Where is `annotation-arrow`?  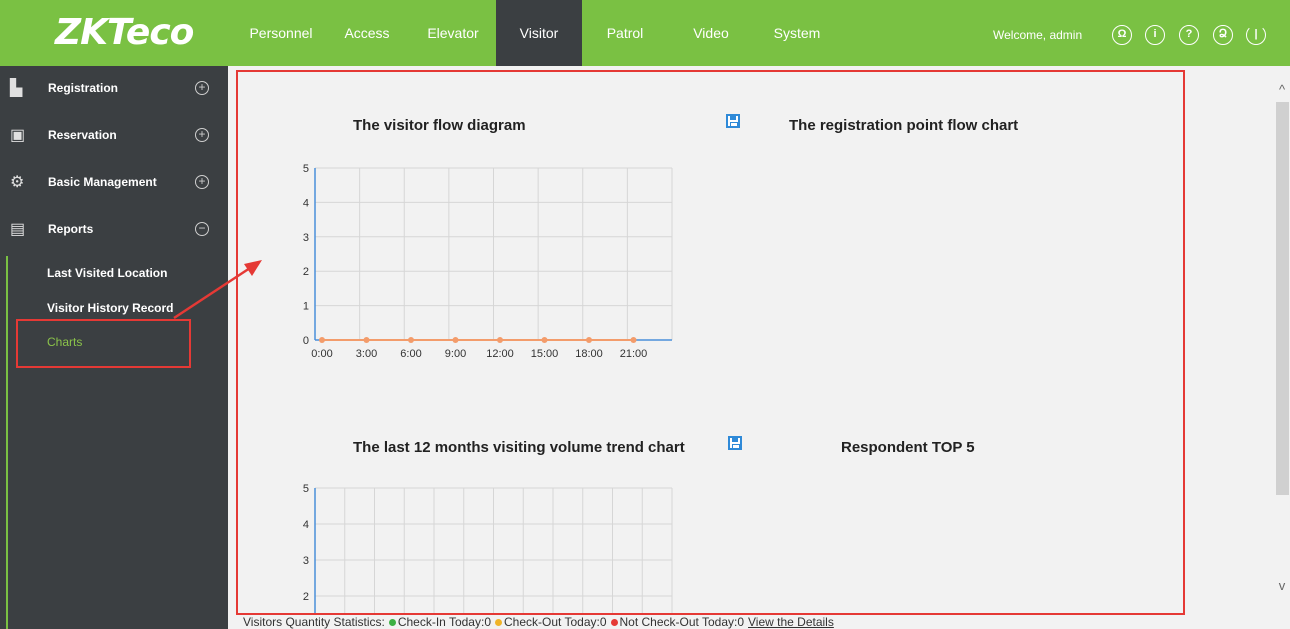 annotation-arrow is located at coordinates (217, 290).